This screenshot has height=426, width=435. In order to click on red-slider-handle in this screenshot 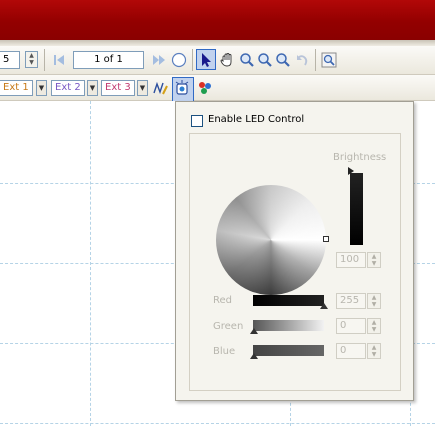, I will do `click(324, 306)`.